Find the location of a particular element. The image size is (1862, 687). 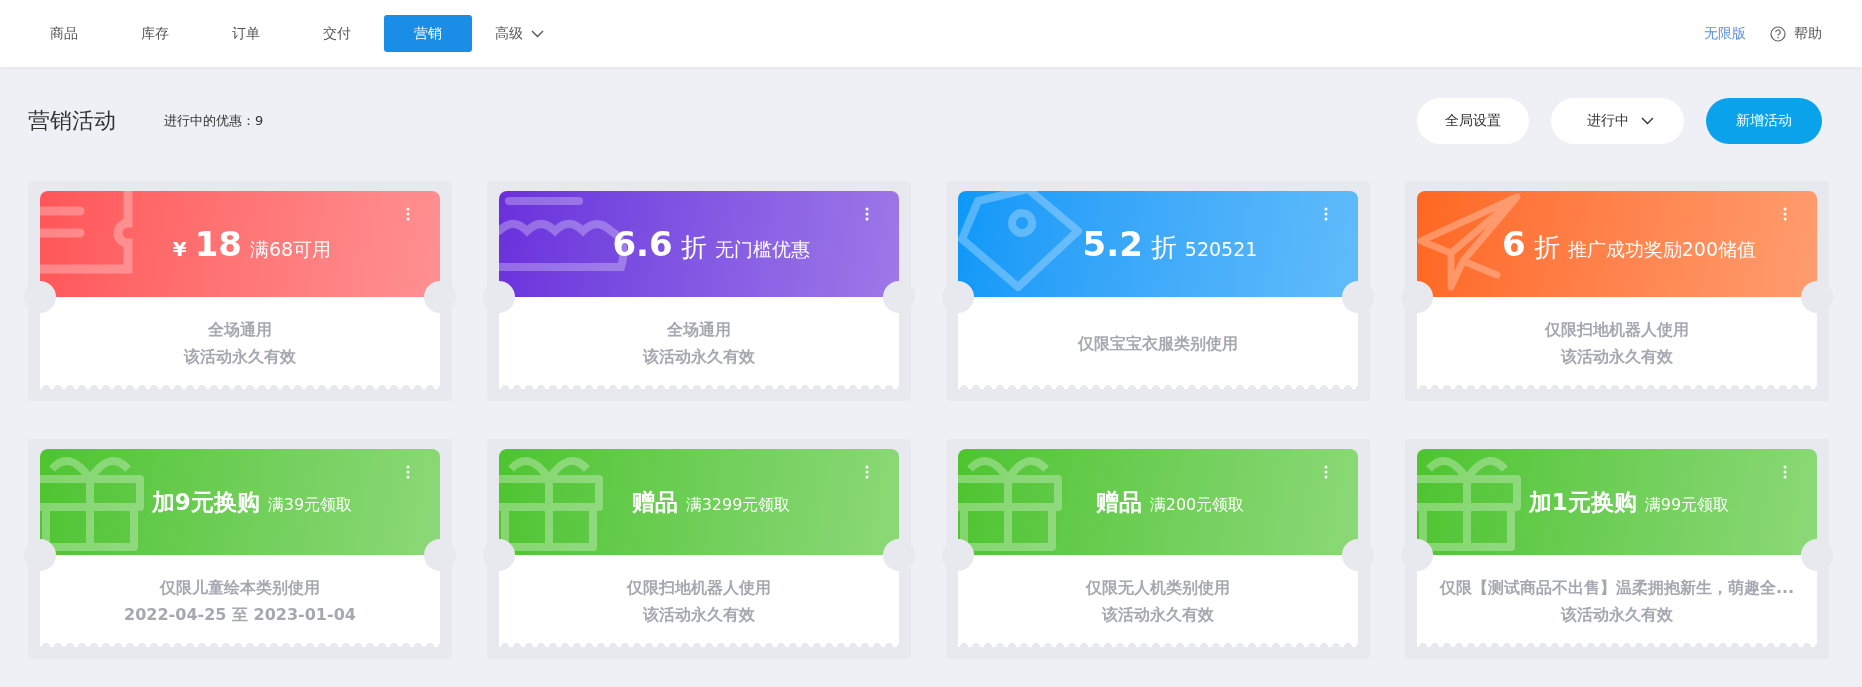

gift-title: 加1元换购 is located at coordinates (1582, 502).